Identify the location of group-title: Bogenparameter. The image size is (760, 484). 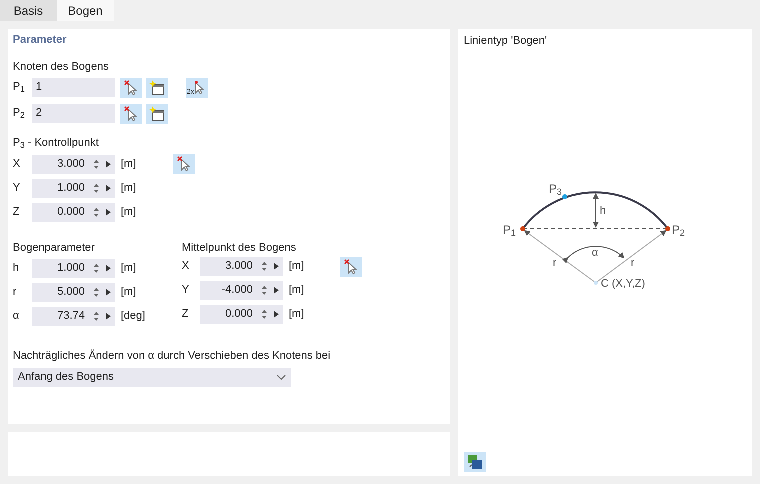
(54, 248).